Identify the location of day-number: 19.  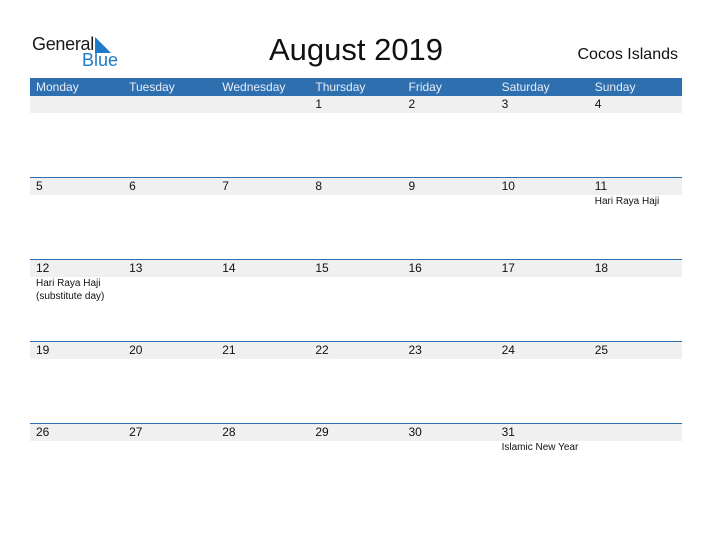
(43, 350).